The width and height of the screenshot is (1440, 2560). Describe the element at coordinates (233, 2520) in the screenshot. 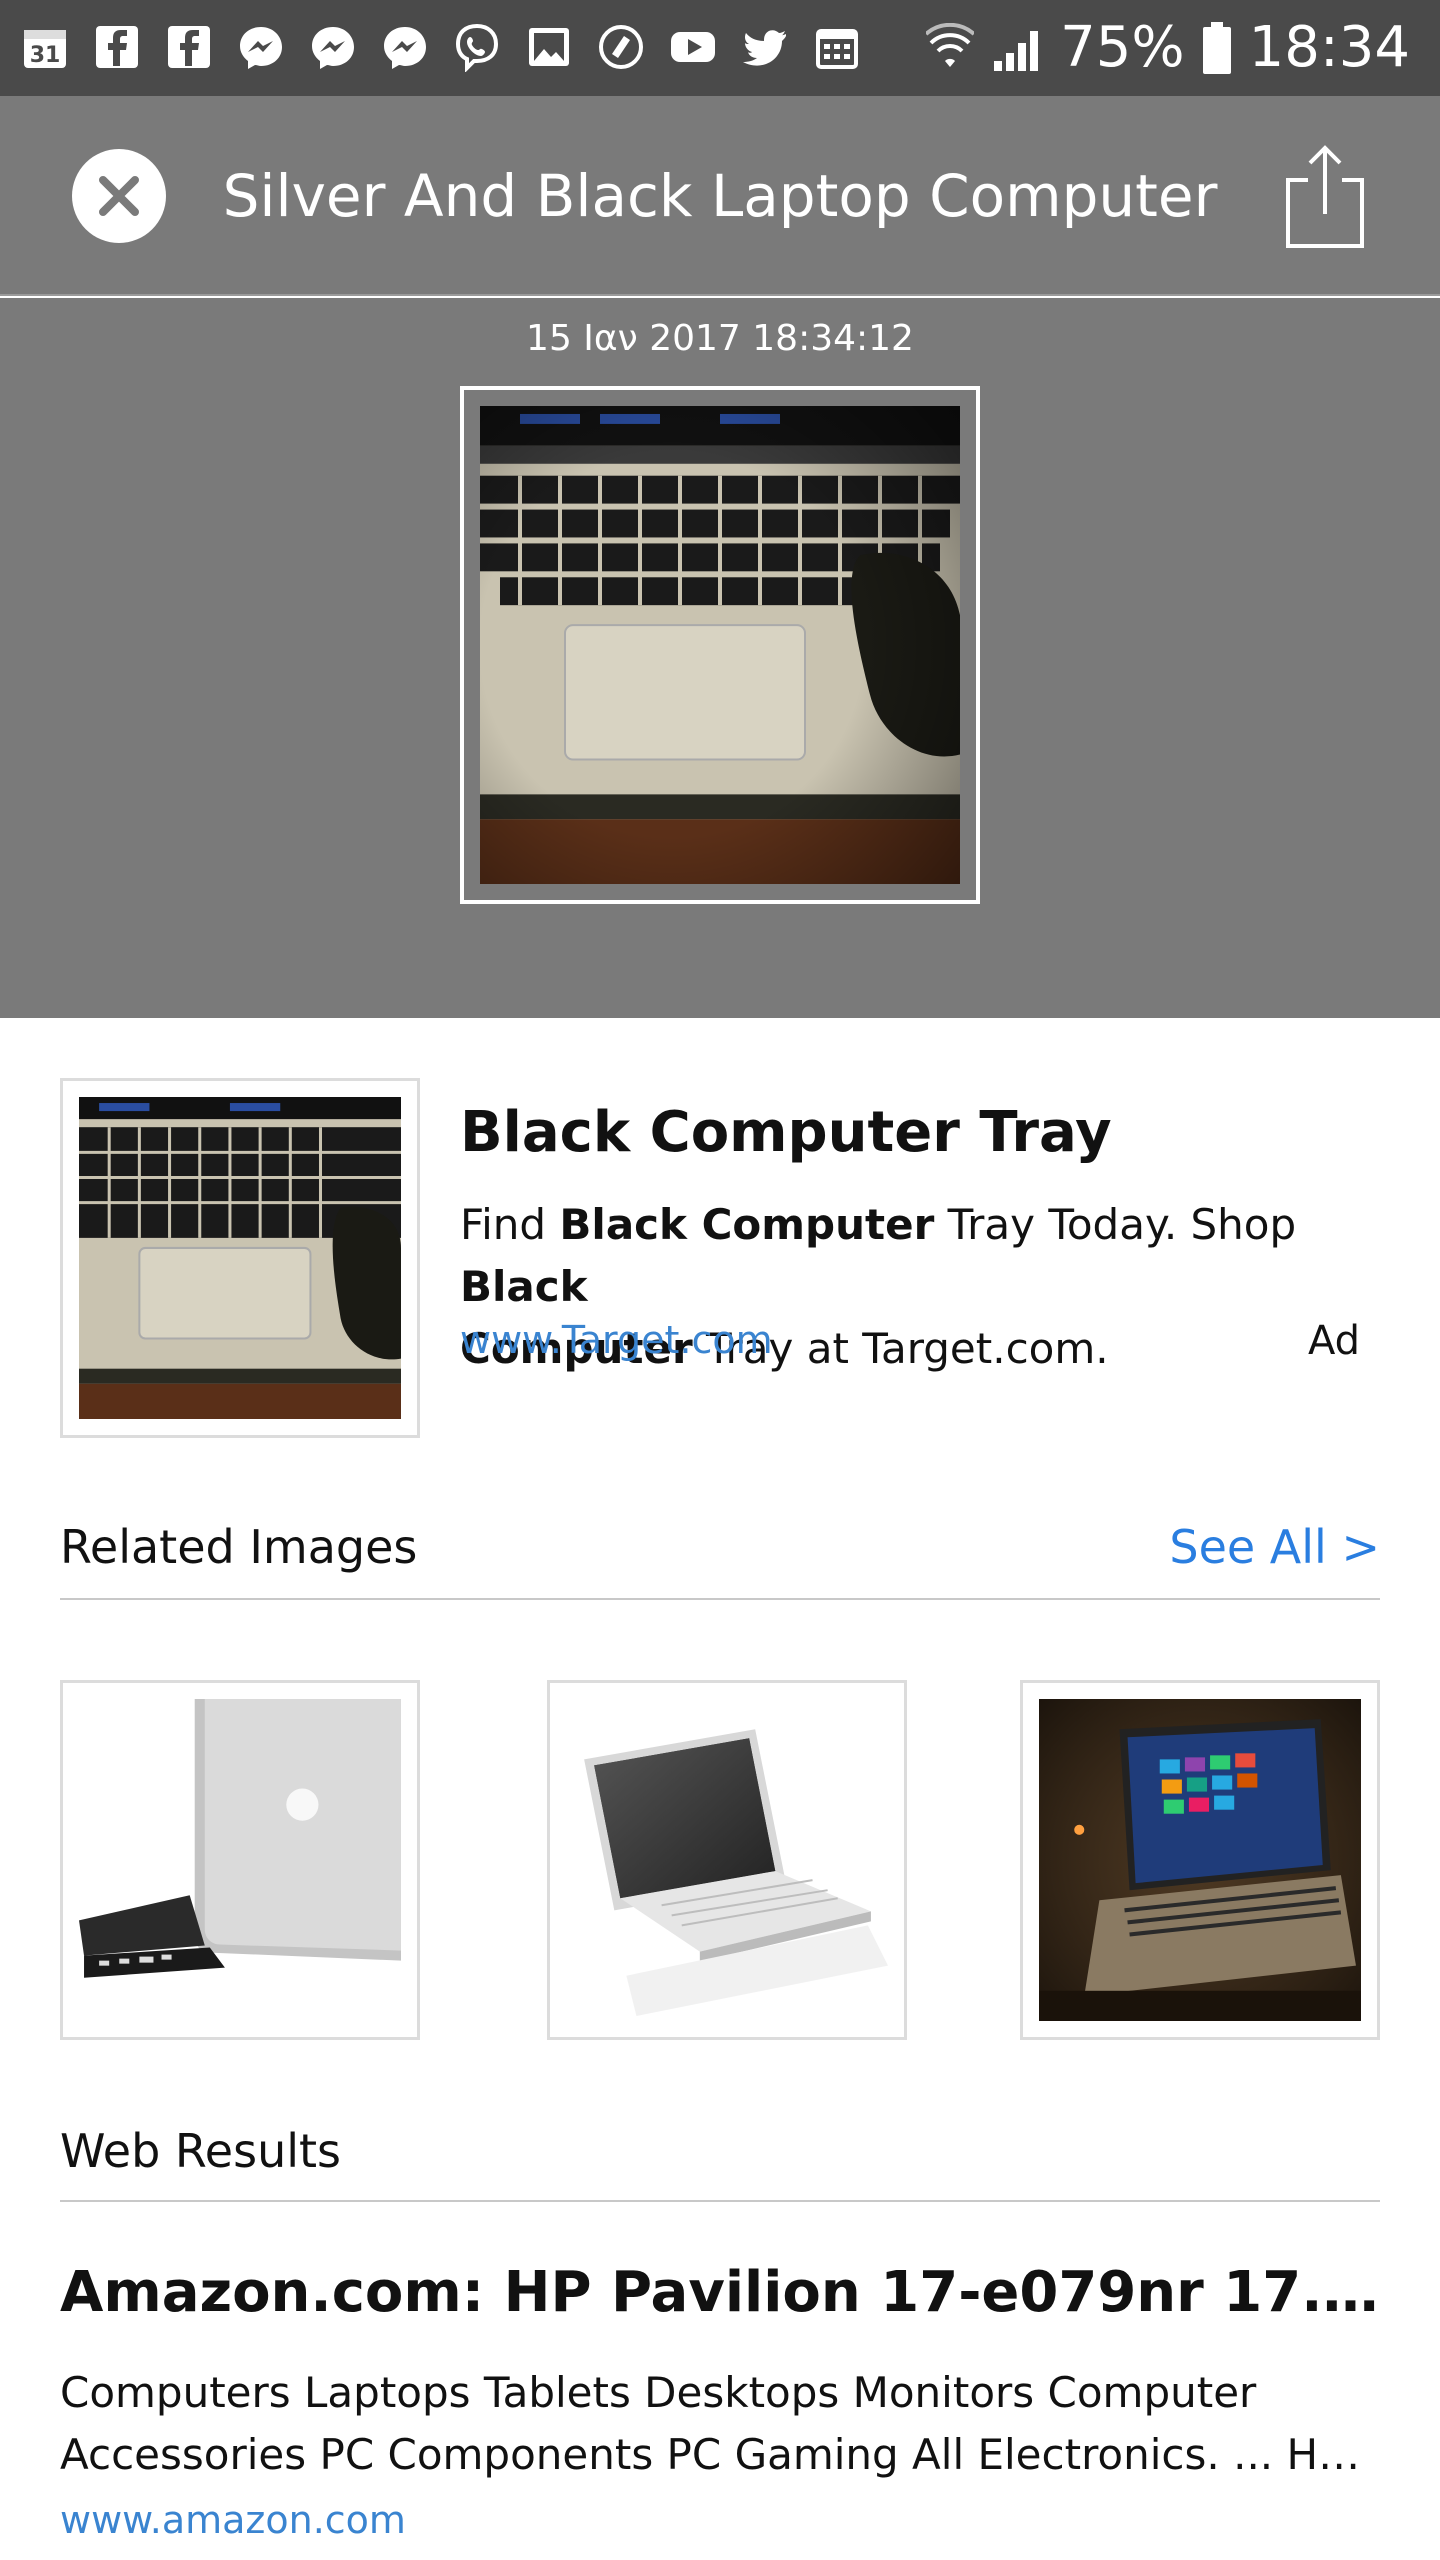

I see `web-result-url: www.amazon.com` at that location.